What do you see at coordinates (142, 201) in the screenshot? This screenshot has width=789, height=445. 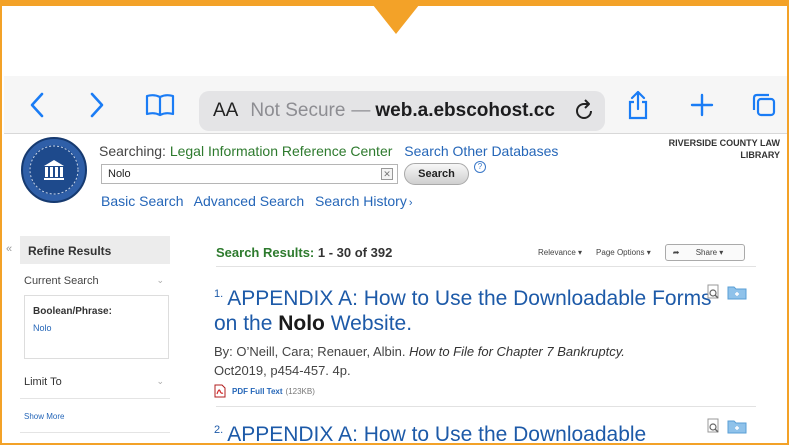 I see `basic-search-link: Basic Search` at bounding box center [142, 201].